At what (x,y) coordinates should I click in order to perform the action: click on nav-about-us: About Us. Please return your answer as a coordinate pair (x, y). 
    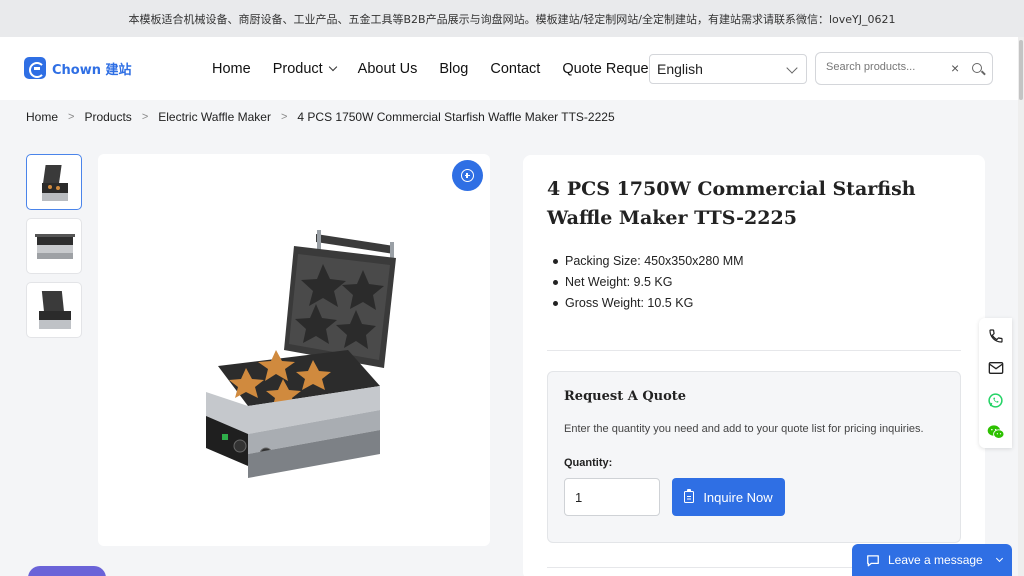
    Looking at the image, I should click on (388, 69).